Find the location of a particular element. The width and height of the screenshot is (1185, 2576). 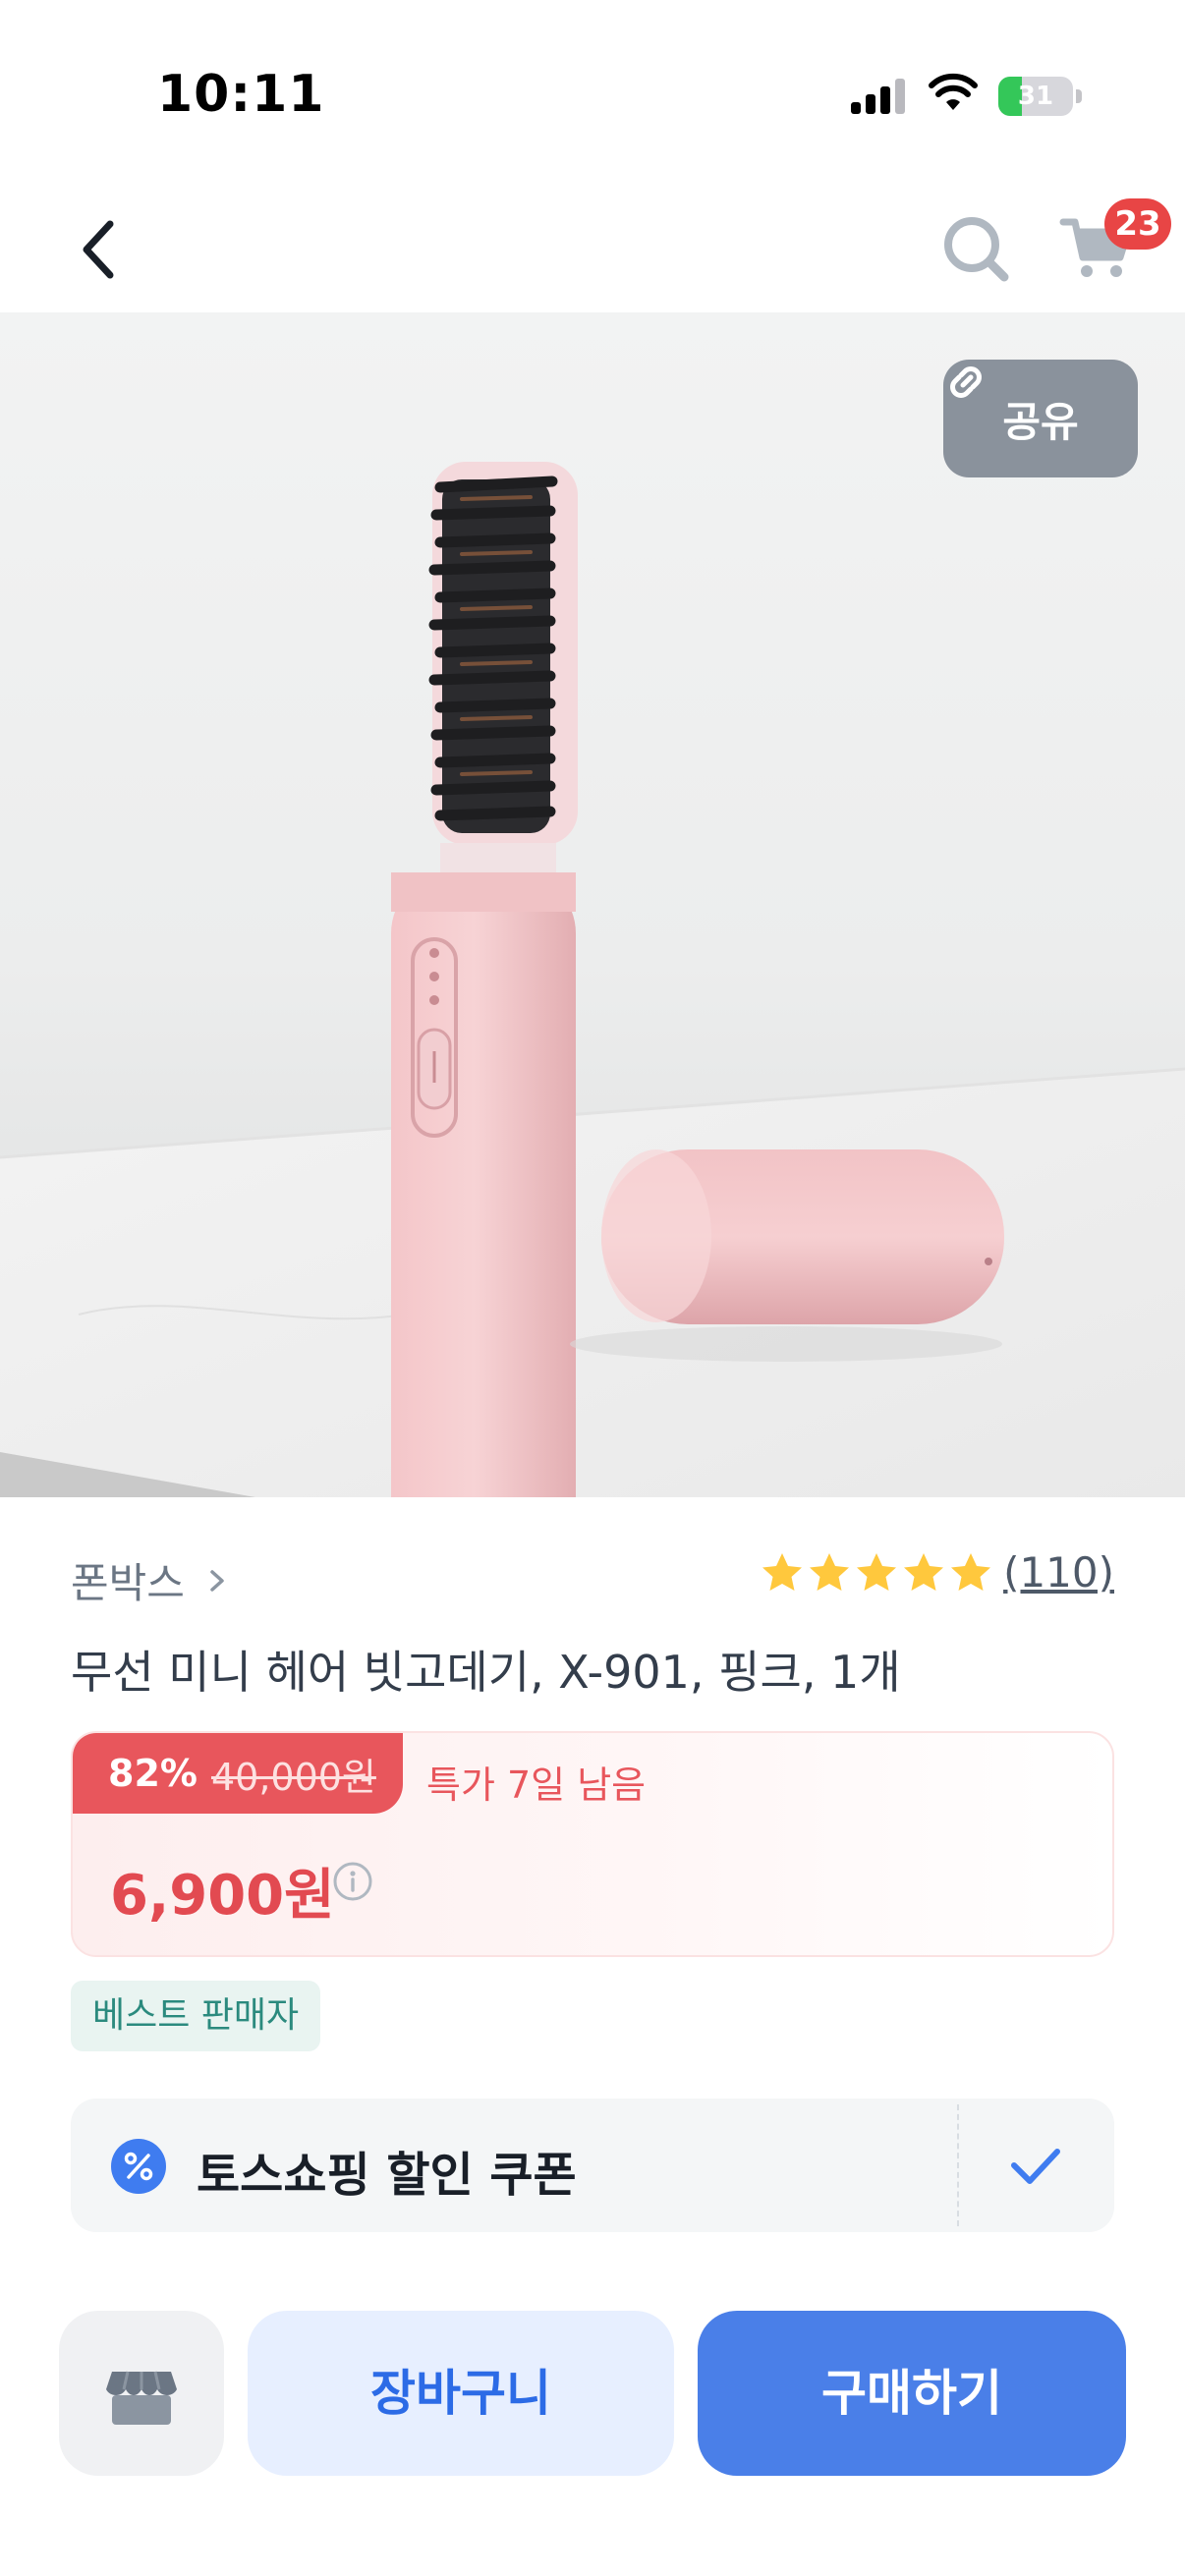

store-icon is located at coordinates (141, 2398).